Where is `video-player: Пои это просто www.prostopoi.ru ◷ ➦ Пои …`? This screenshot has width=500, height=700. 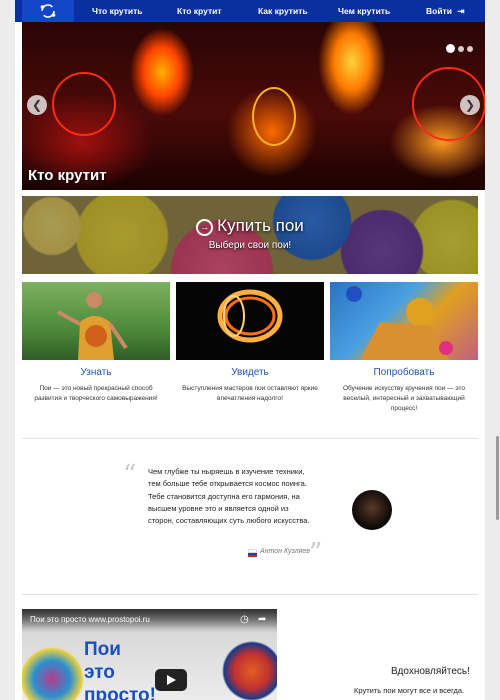 video-player: Пои это просто www.prostopoi.ru ◷ ➦ Пои … is located at coordinates (149, 654).